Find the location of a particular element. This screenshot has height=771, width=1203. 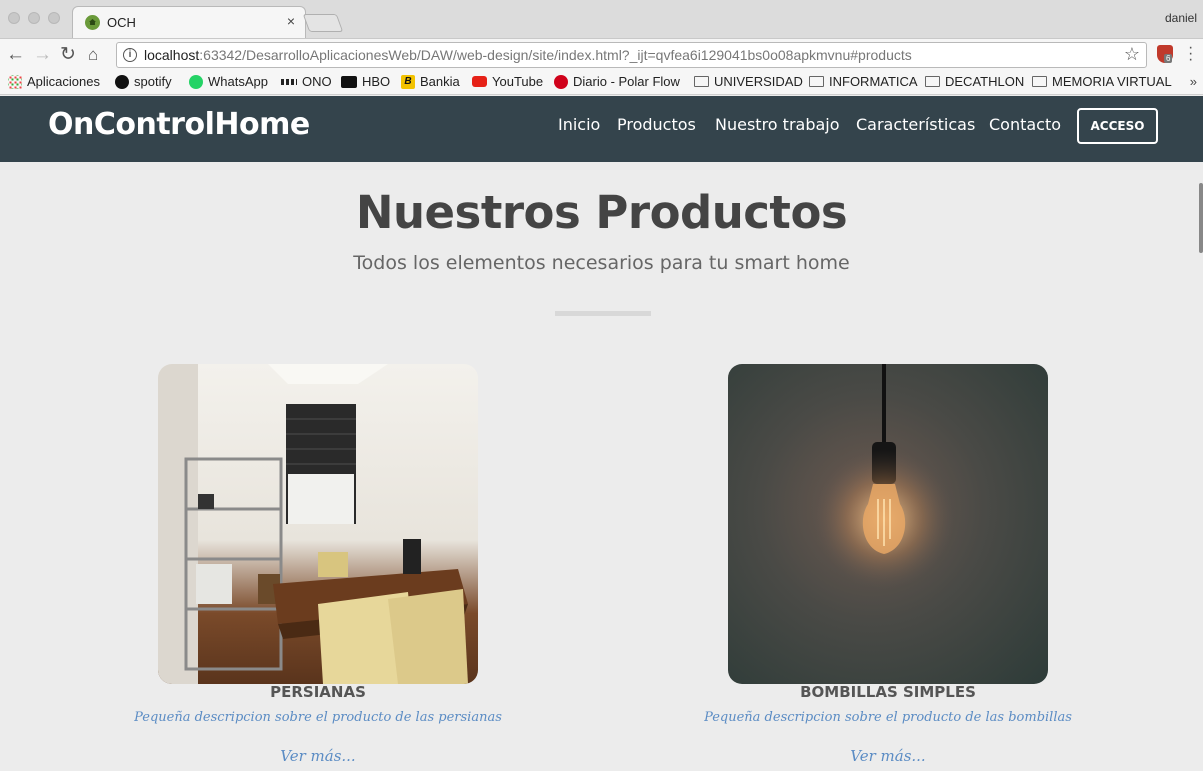

nav-nuestro-trabajo: Nuestro trabajo is located at coordinates (777, 124).